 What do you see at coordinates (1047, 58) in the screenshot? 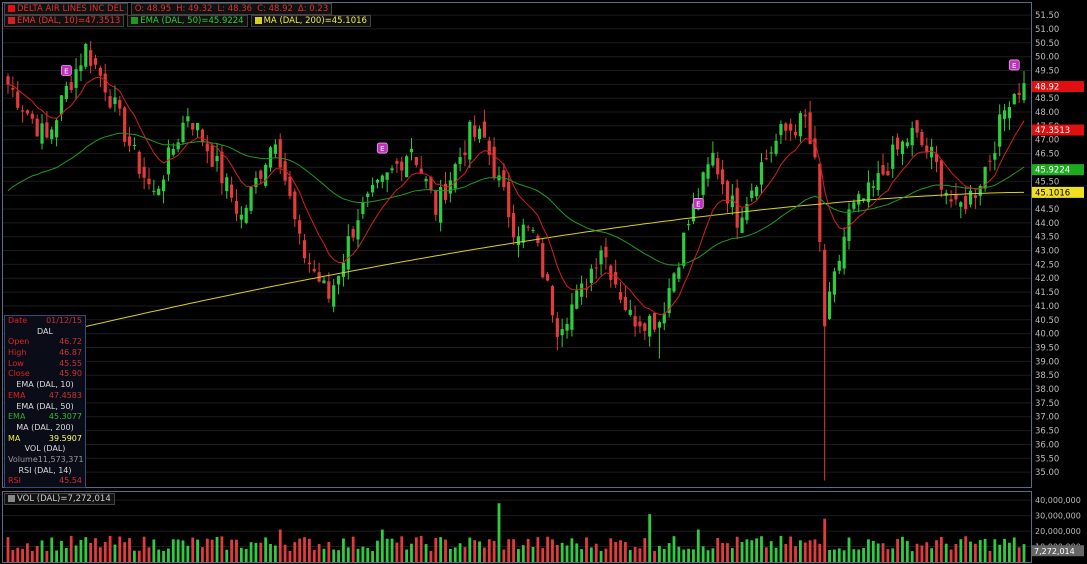
I see `price-tick-label: 50.00` at bounding box center [1047, 58].